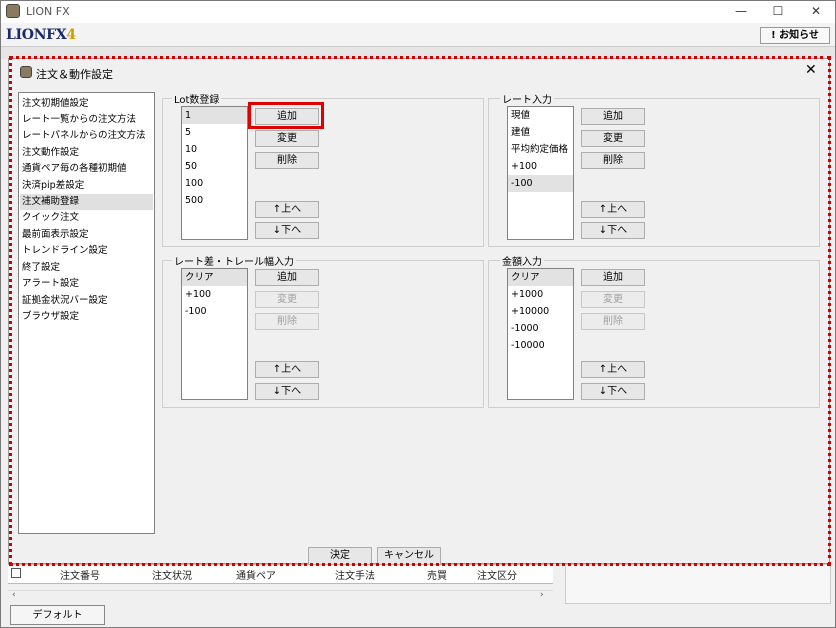  Describe the element at coordinates (418, 35) in the screenshot. I see `header-bar` at that location.